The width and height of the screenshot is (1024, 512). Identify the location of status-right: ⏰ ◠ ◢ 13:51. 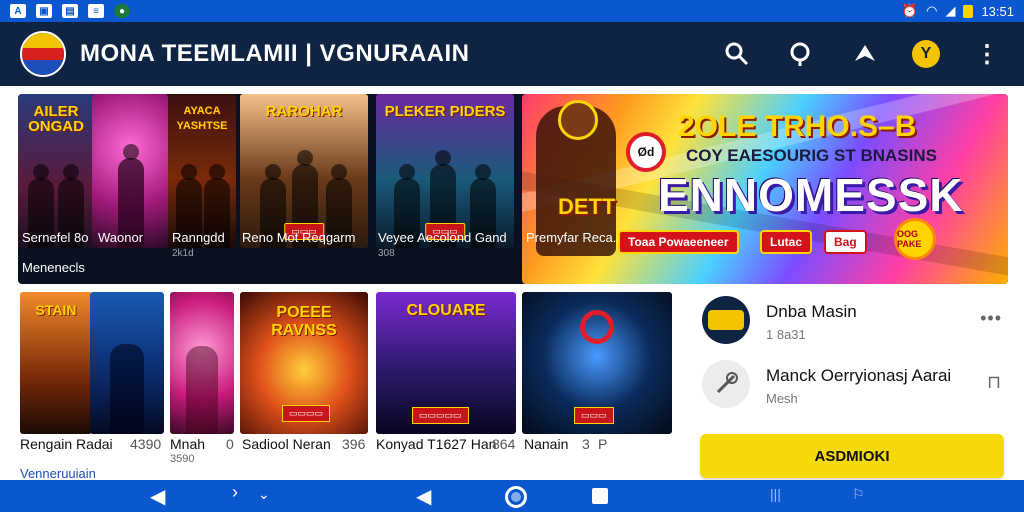
(958, 11).